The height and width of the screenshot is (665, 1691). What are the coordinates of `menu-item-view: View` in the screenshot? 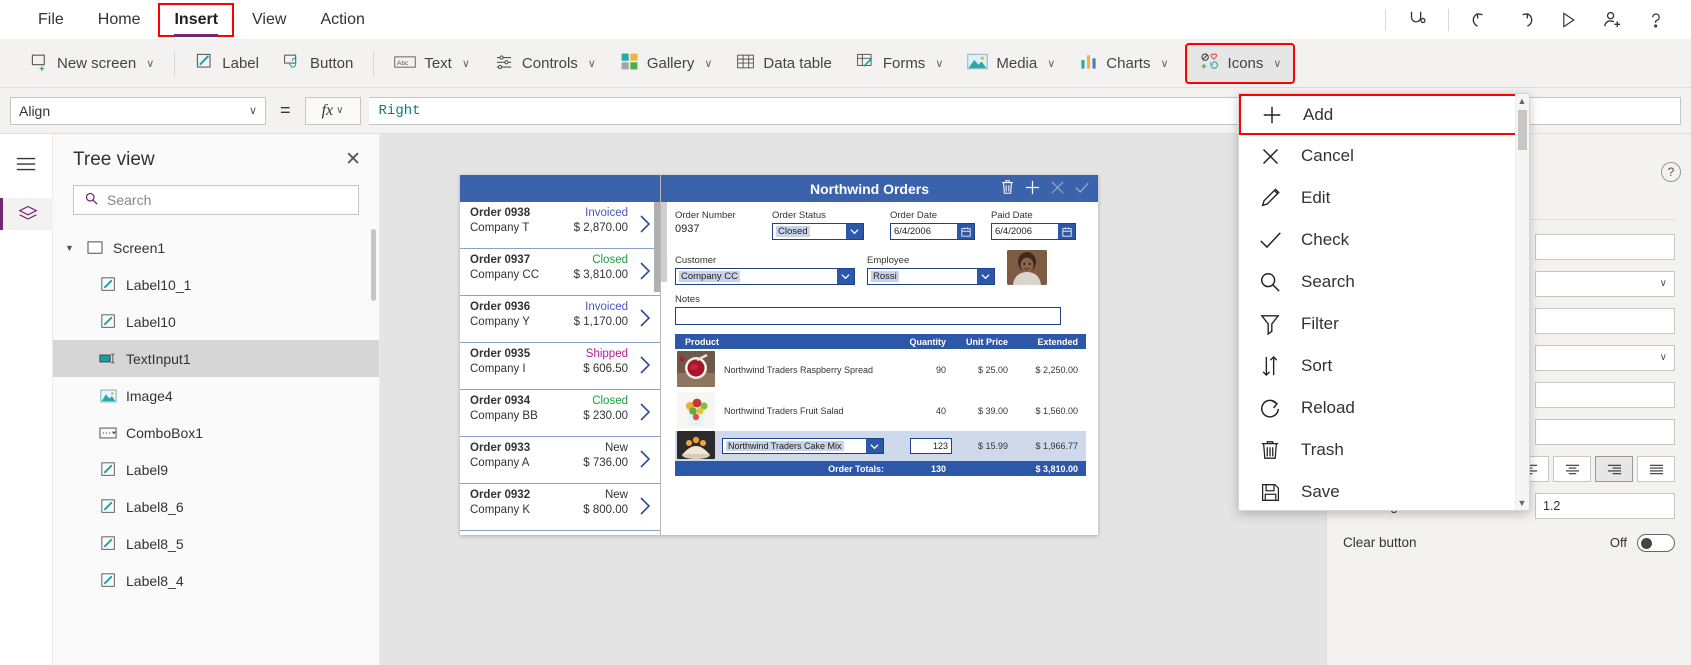 It's located at (269, 20).